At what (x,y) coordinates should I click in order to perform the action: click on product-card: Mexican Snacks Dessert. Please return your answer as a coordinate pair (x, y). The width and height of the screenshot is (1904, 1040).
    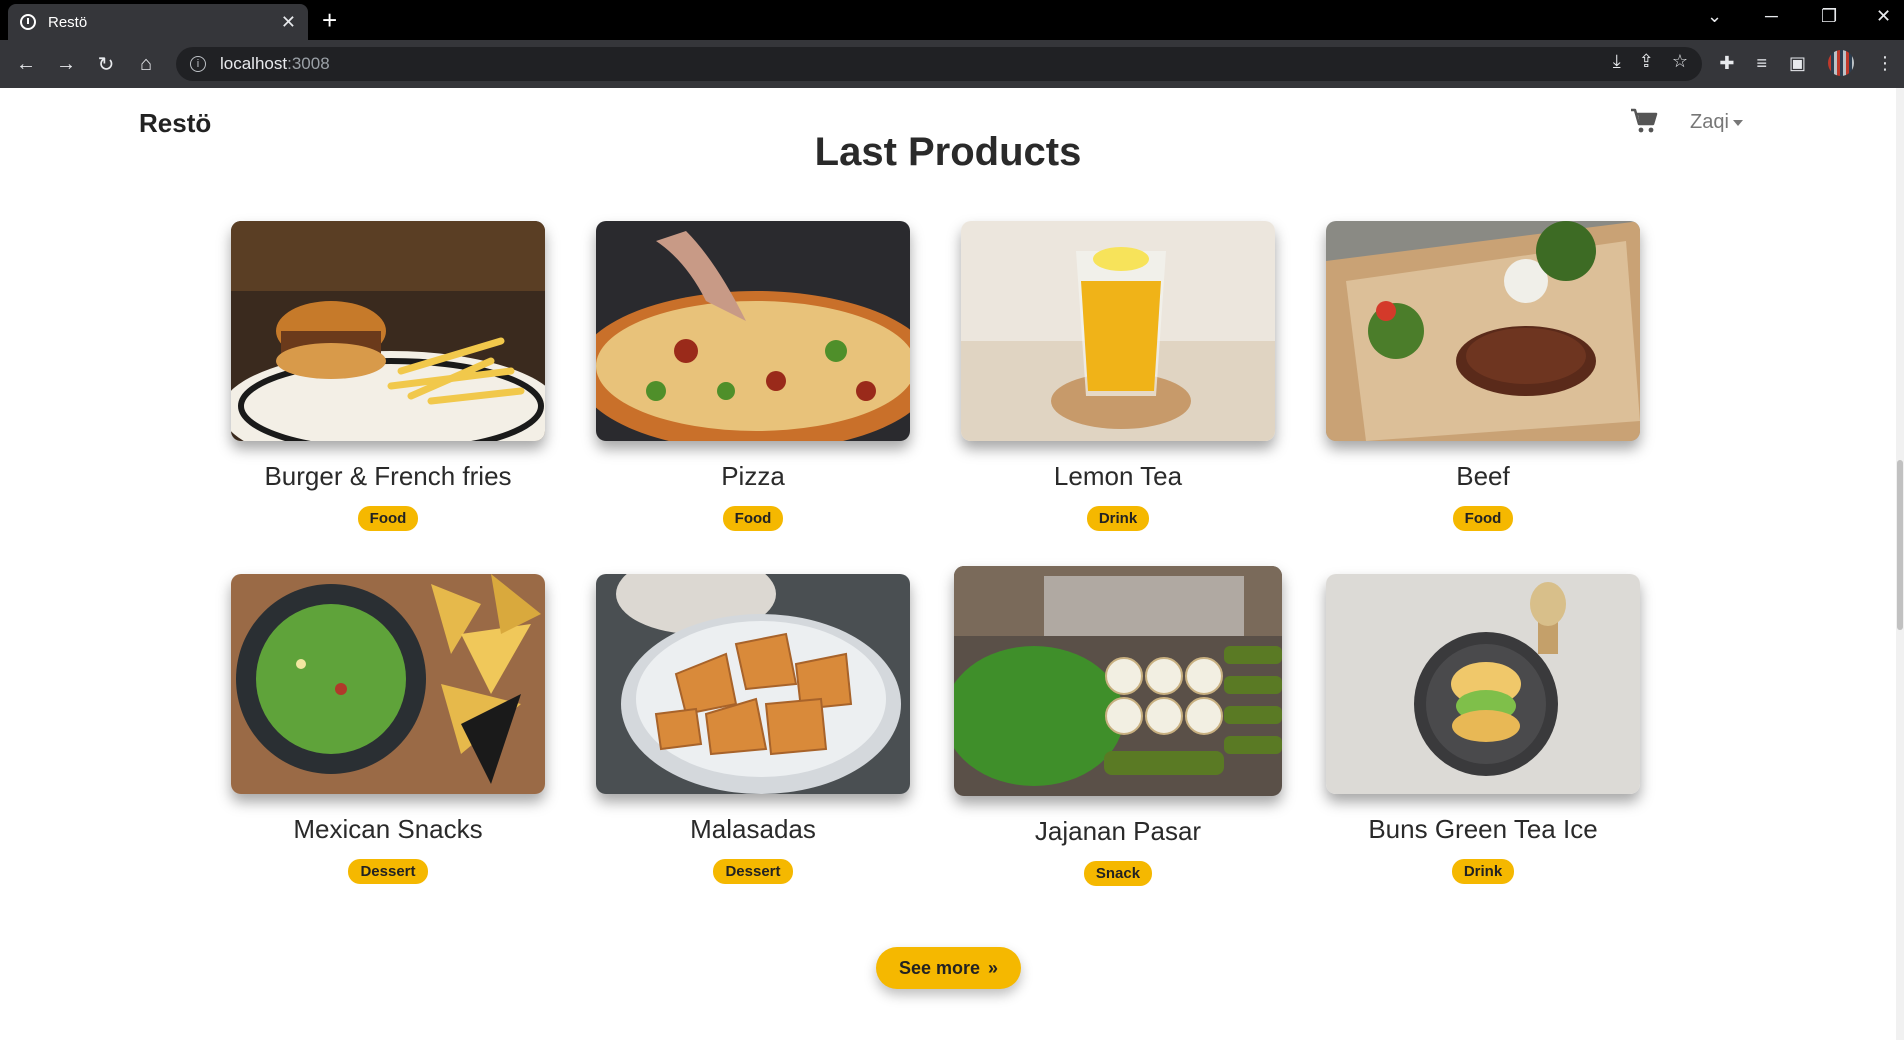
    Looking at the image, I should click on (388, 729).